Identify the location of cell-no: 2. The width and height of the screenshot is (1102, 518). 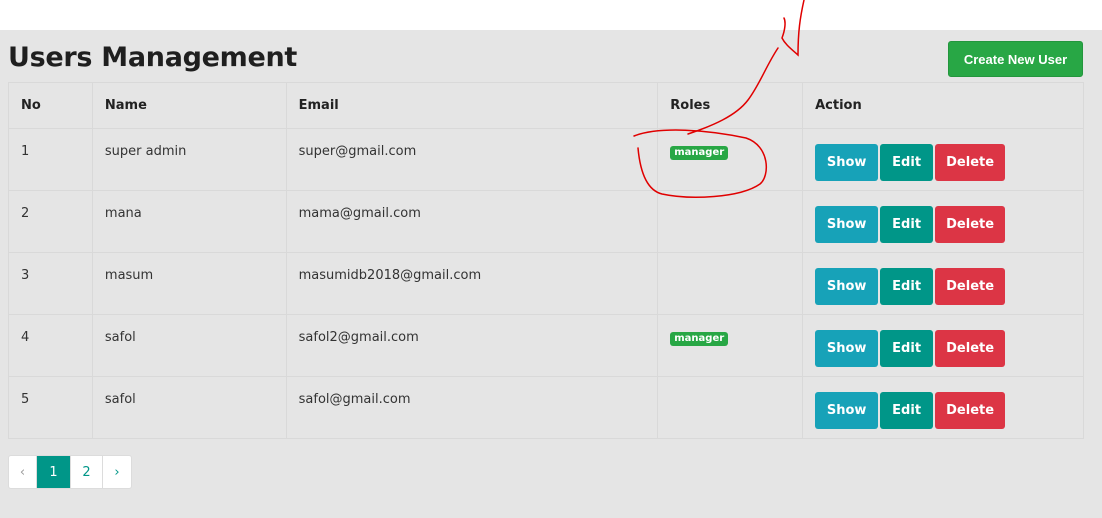
(50, 221).